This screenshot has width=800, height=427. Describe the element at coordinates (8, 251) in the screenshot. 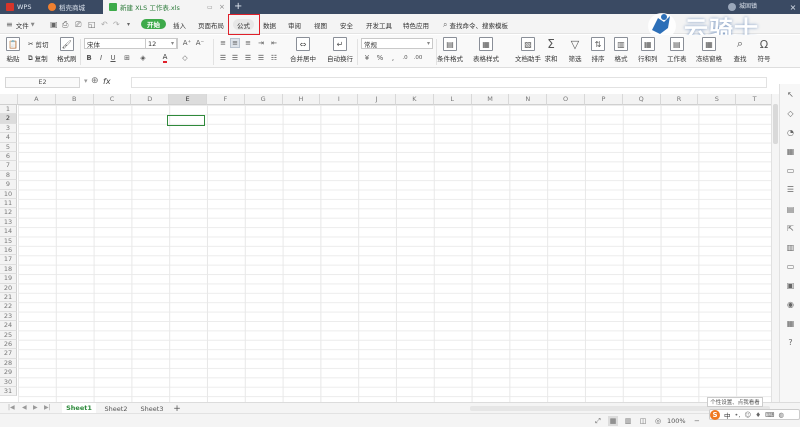

I see `row-header: 16` at that location.